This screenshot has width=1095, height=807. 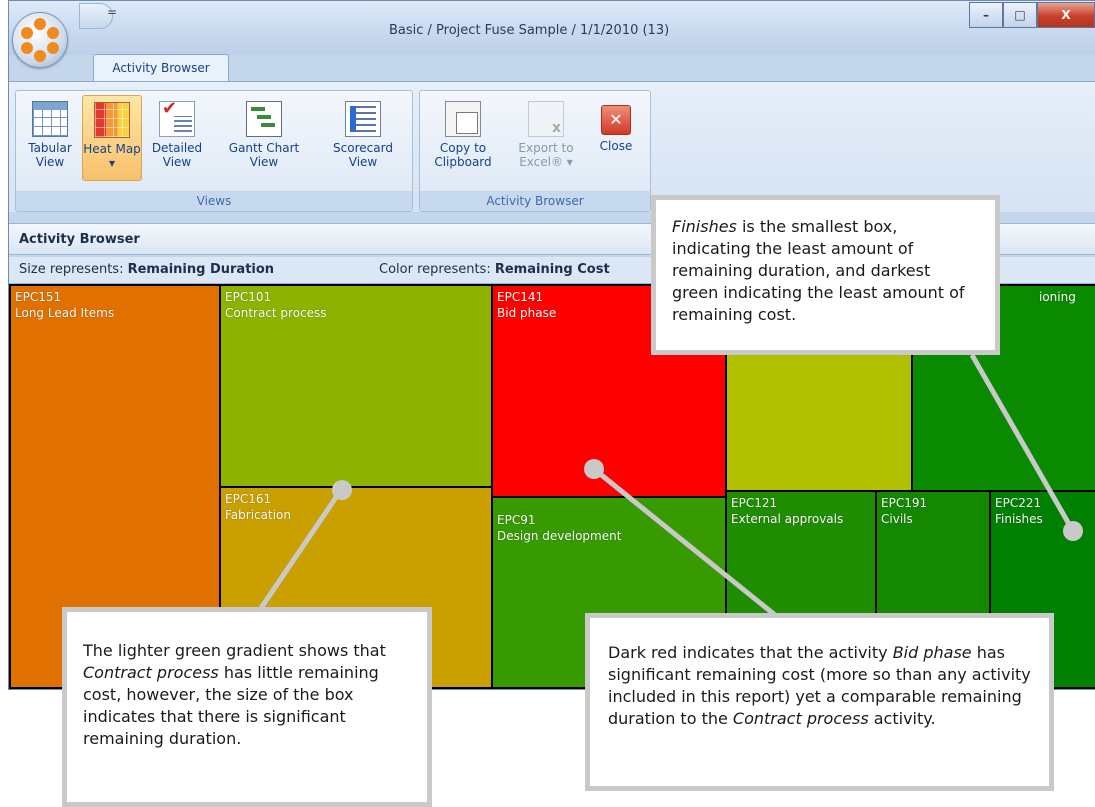 What do you see at coordinates (546, 119) in the screenshot?
I see `excel-icon` at bounding box center [546, 119].